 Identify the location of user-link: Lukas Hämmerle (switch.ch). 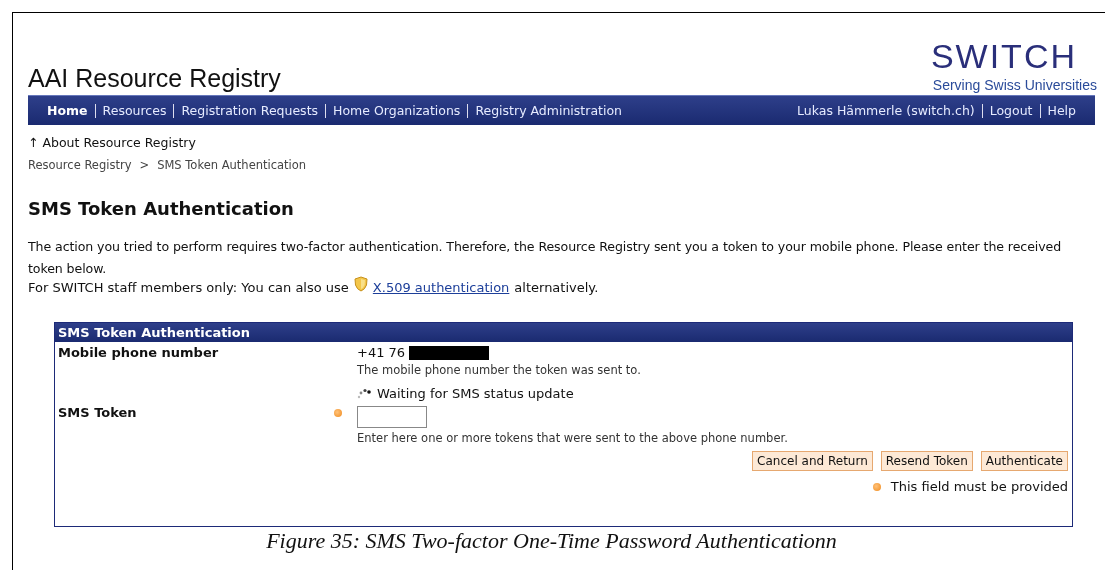
(886, 110).